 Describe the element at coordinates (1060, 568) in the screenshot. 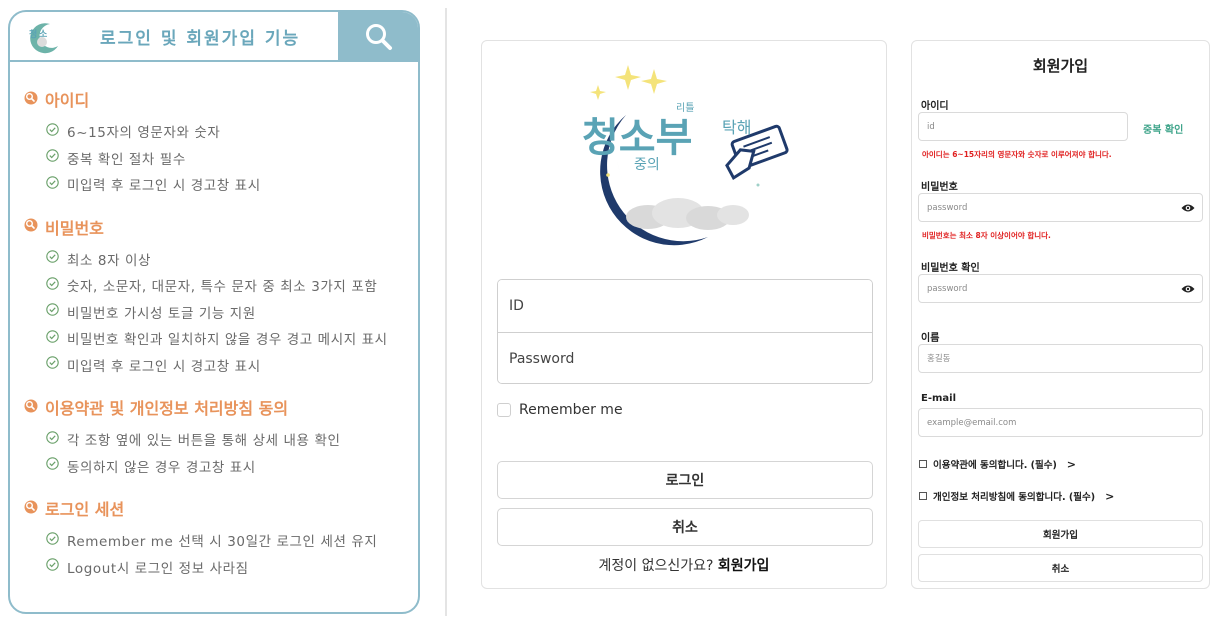

I see `signup-cancel-button: 취소` at that location.